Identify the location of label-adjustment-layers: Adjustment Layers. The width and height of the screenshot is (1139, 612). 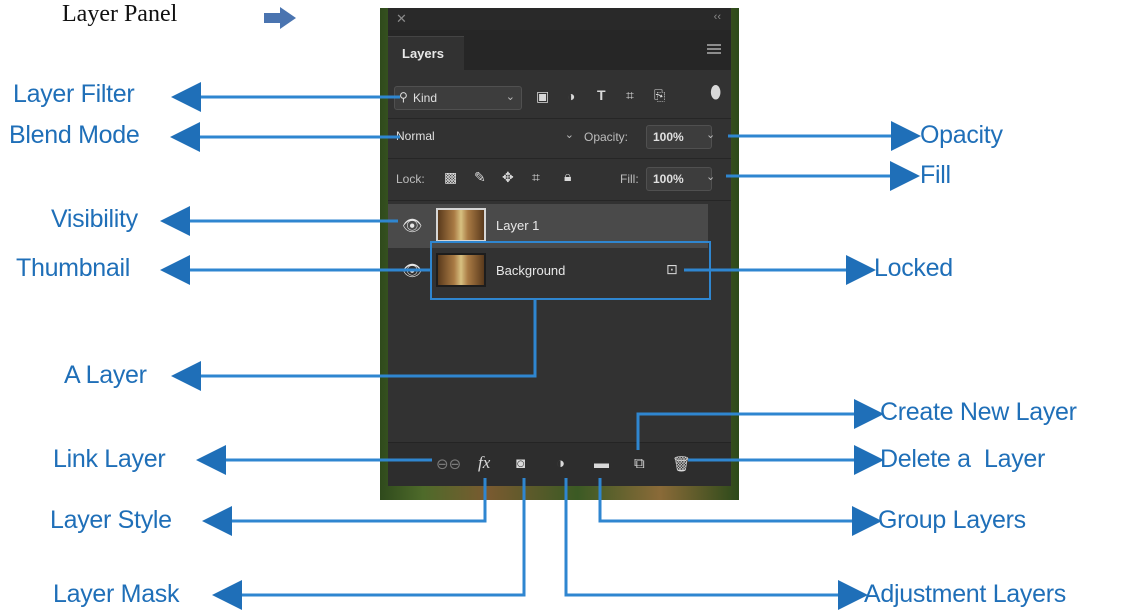
(965, 594).